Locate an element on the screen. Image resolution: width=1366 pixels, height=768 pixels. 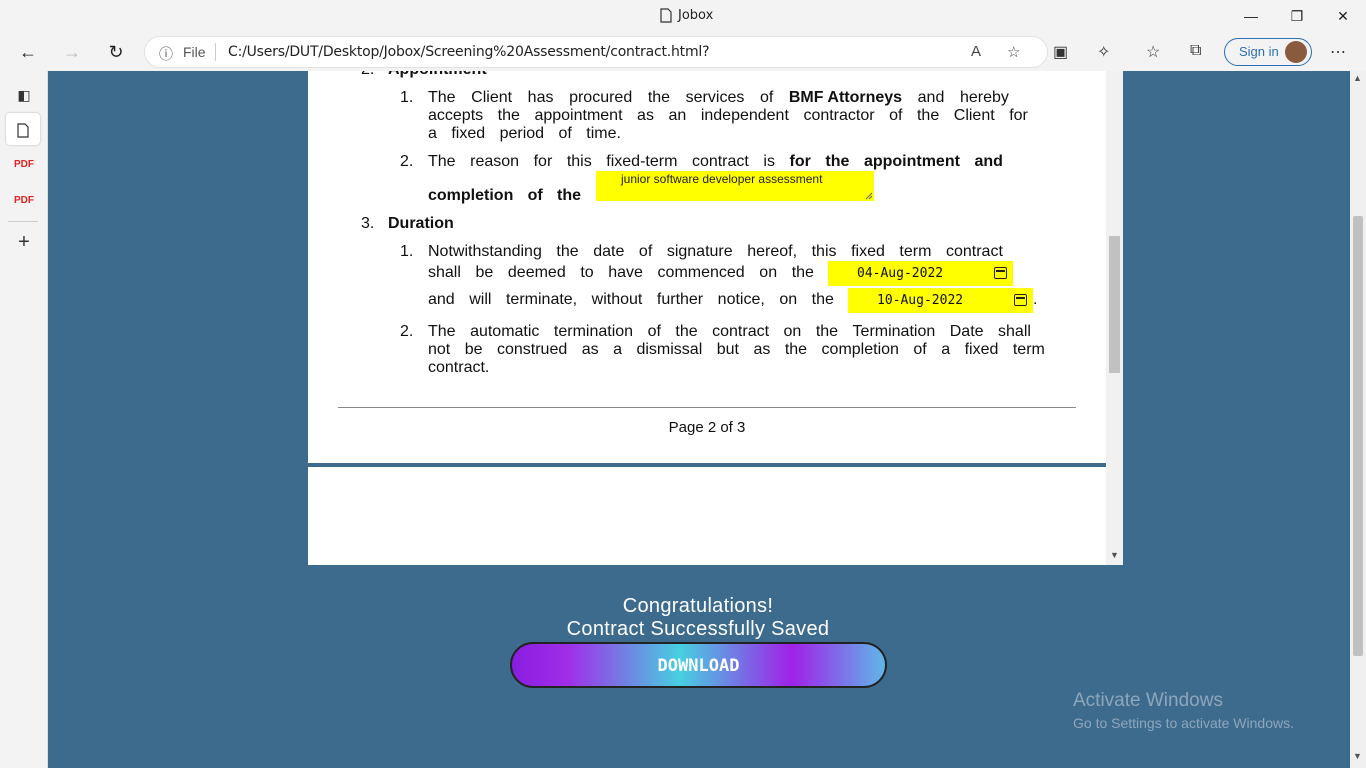
resize-handle-icon is located at coordinates (869, 196).